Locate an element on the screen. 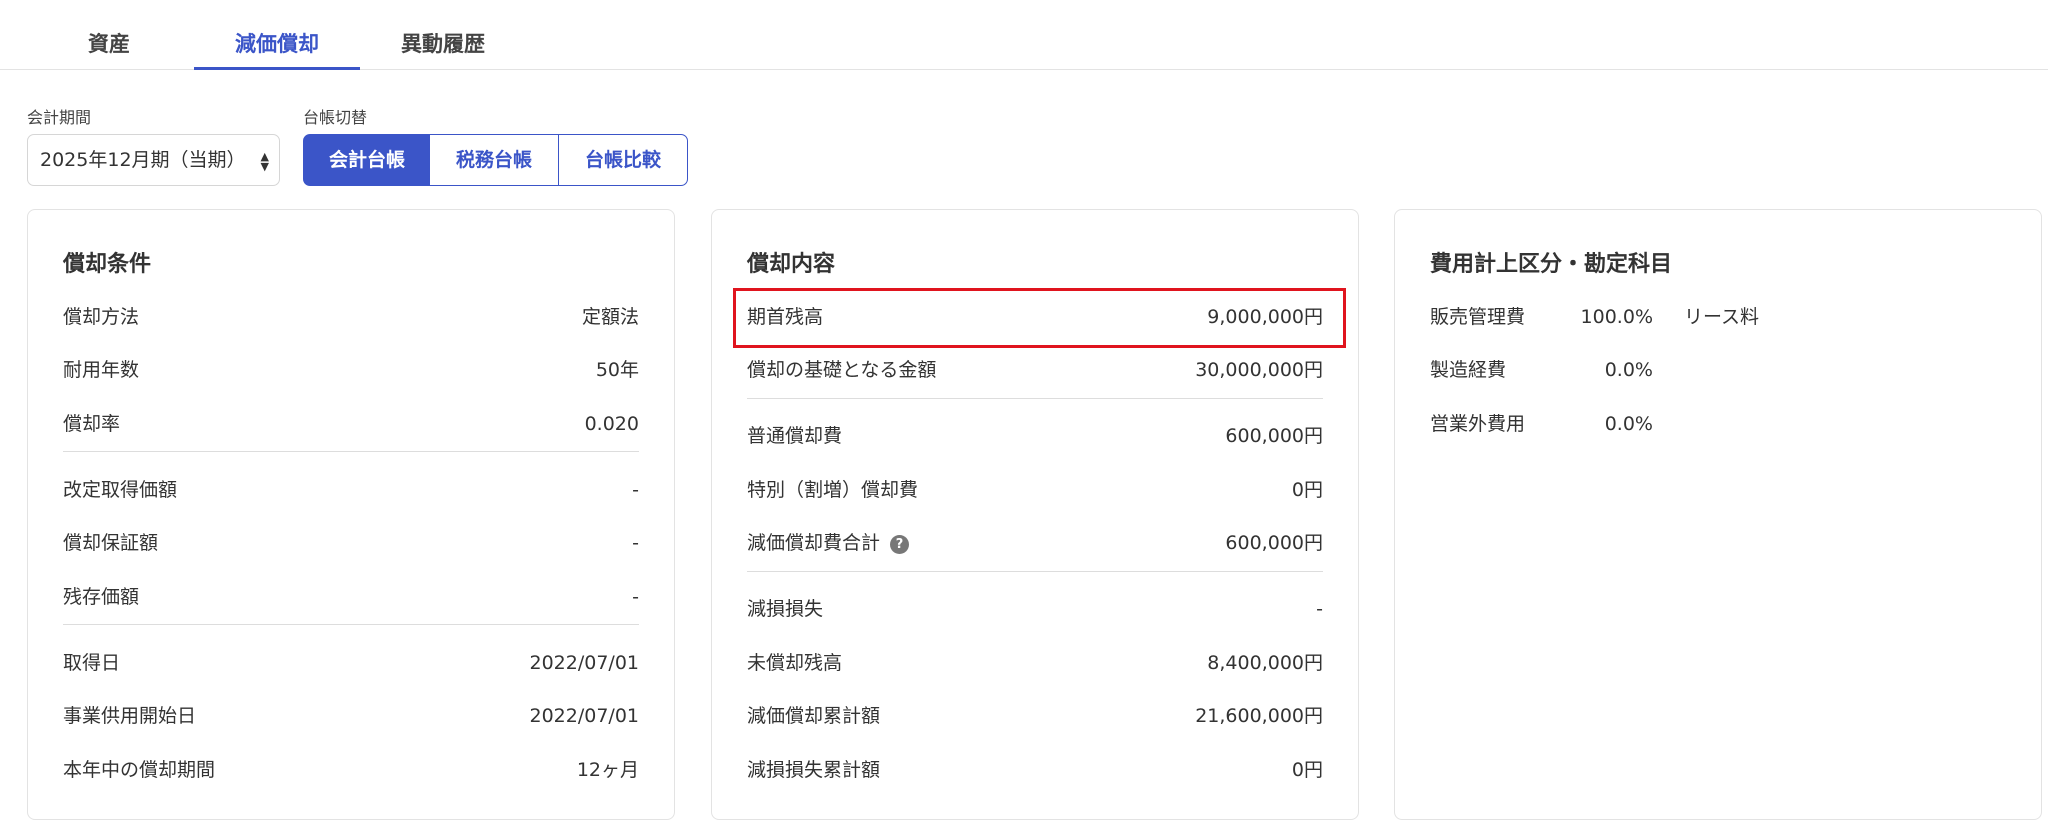 This screenshot has width=2048, height=829. detail-label: 減価償却費合計? is located at coordinates (828, 543).